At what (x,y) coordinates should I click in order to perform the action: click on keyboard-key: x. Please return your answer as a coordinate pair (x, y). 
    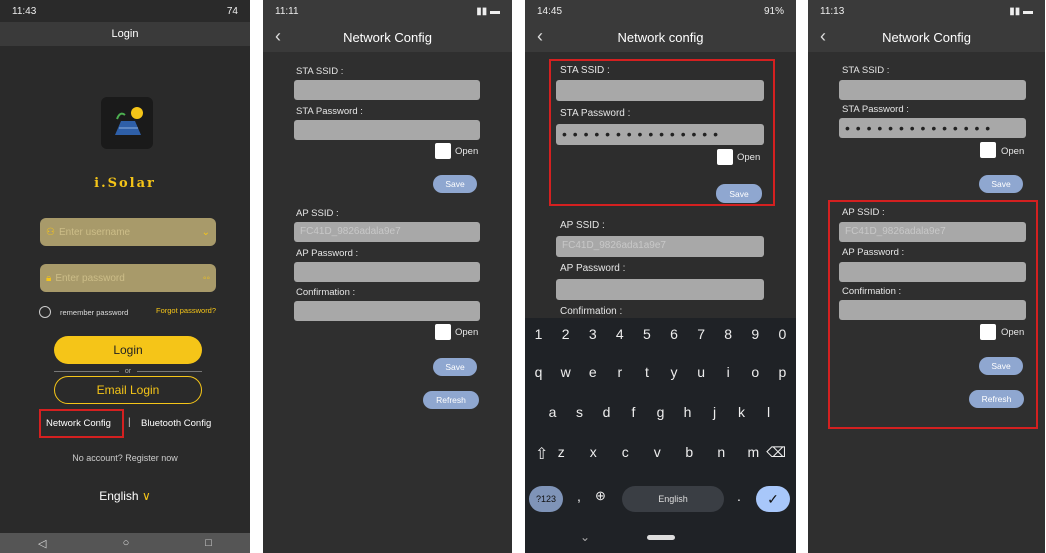
    Looking at the image, I should click on (593, 454).